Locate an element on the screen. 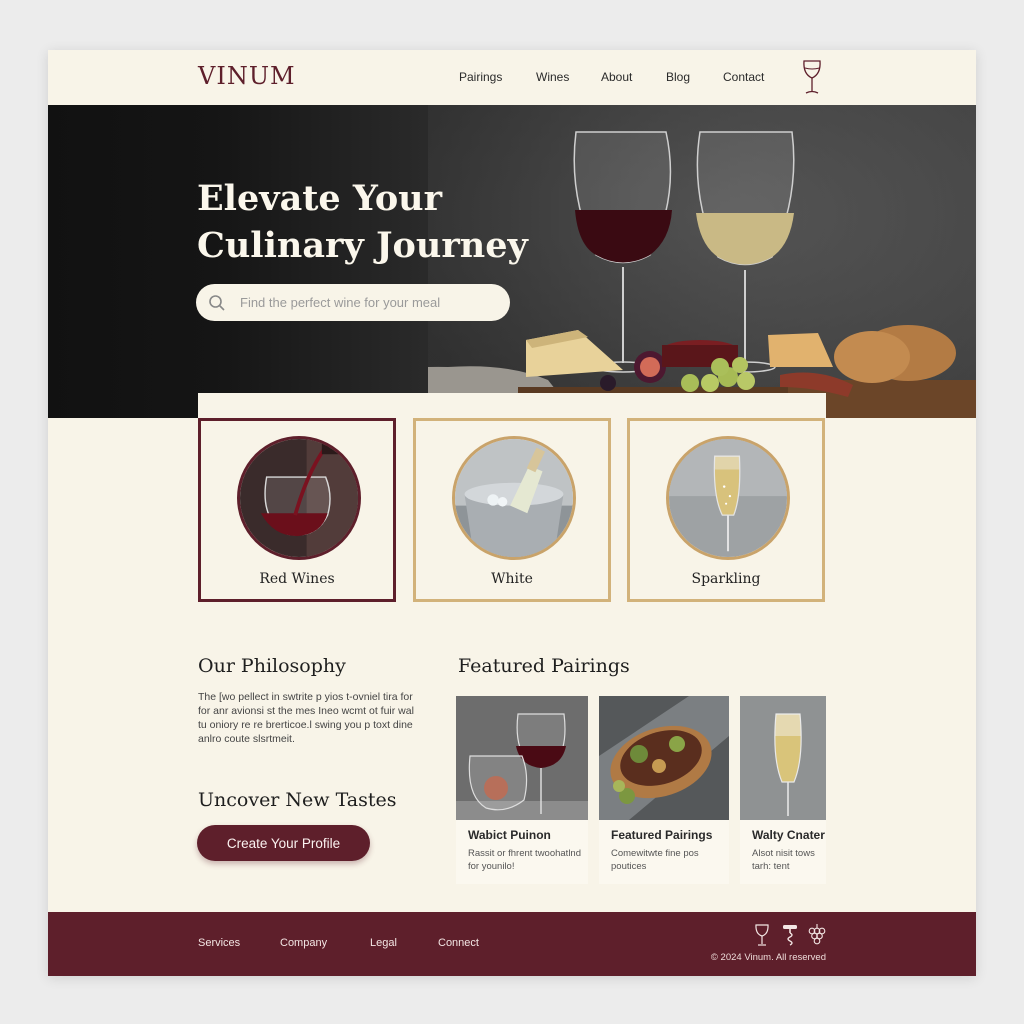 The image size is (1024, 1024). category-label: White is located at coordinates (512, 579).